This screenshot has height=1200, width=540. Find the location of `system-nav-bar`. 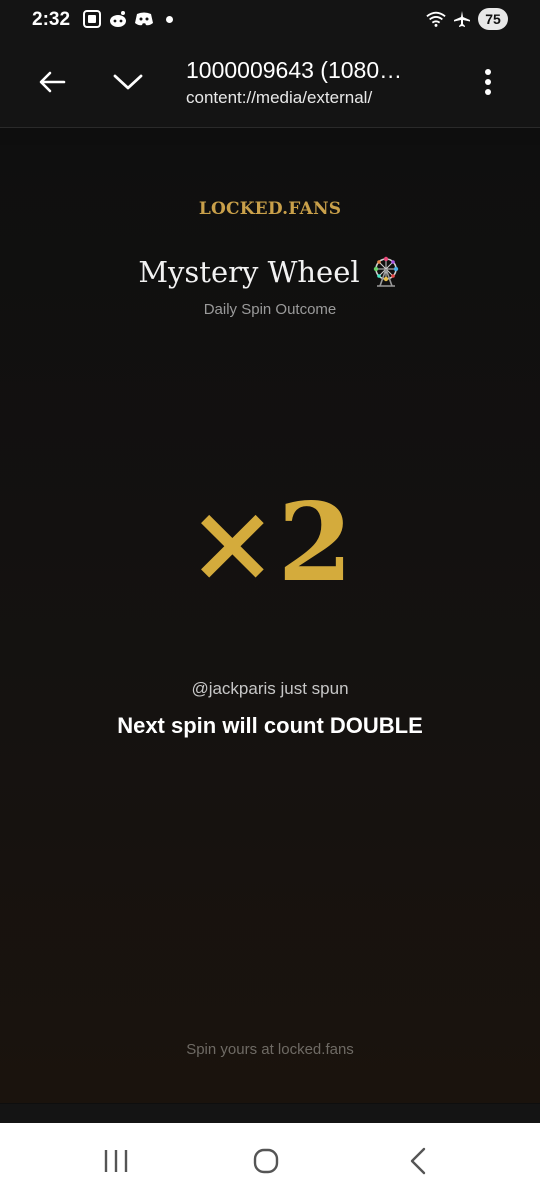

system-nav-bar is located at coordinates (270, 1161).